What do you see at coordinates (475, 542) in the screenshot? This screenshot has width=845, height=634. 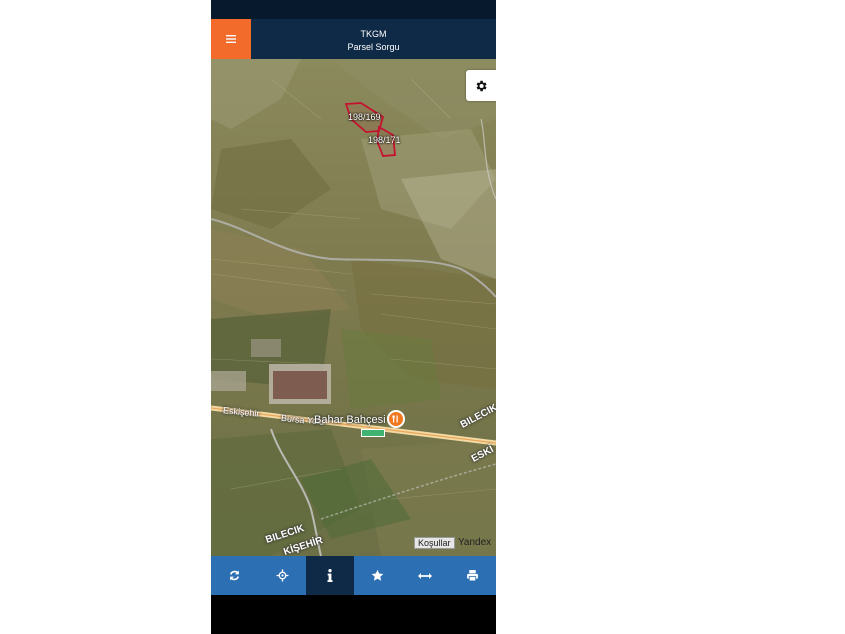 I see `map-provider-label: Yandex` at bounding box center [475, 542].